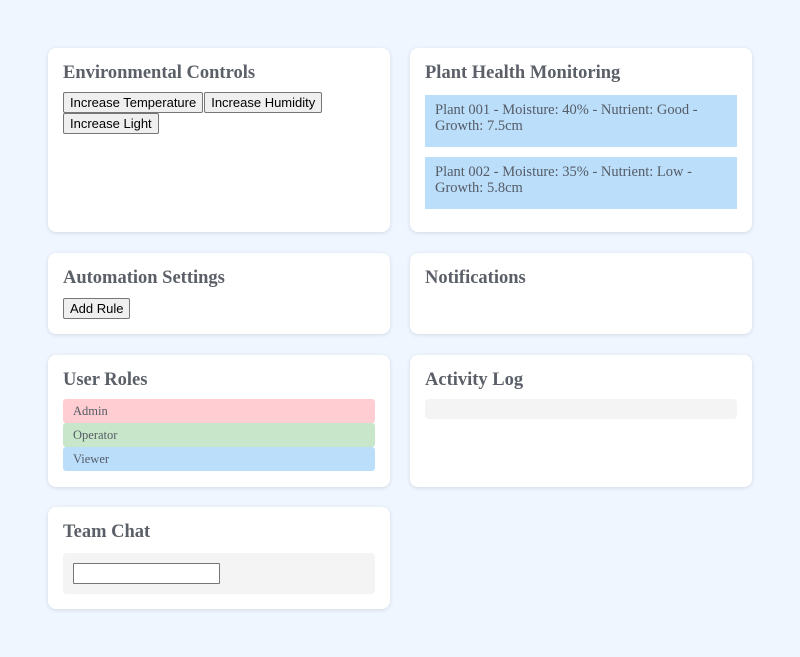 This screenshot has height=657, width=800. I want to click on increase-light-button: Increase Light, so click(111, 123).